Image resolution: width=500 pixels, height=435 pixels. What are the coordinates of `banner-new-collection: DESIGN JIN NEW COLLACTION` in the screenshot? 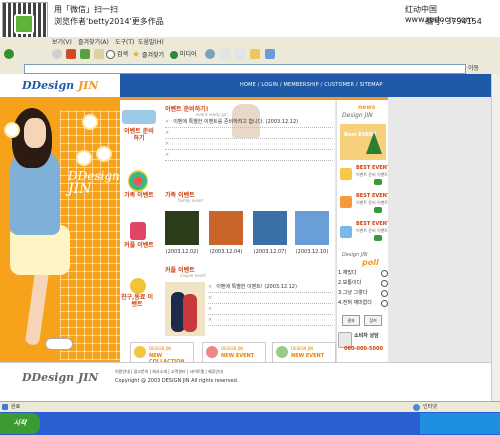 It's located at (162, 353).